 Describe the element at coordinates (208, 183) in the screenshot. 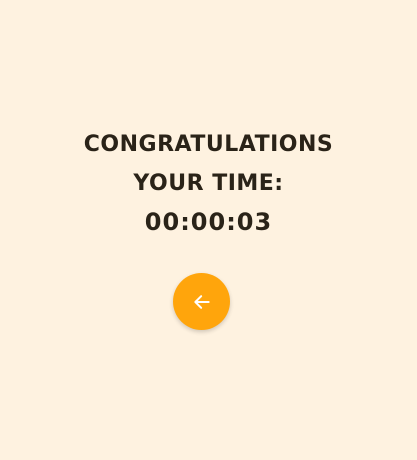

I see `your-time-label: YOUR TIME:` at that location.